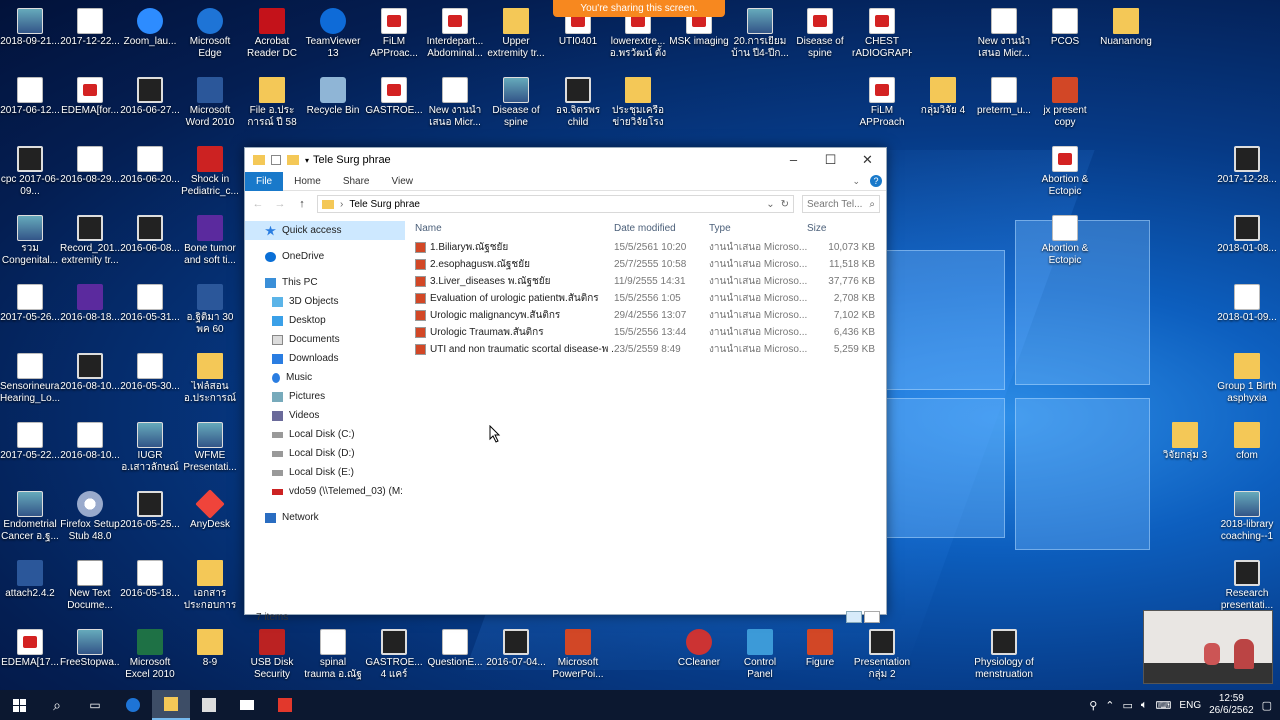 The height and width of the screenshot is (720, 1280). Describe the element at coordinates (1004, 658) in the screenshot. I see `desktop-icon: Physiology of menstruation` at that location.